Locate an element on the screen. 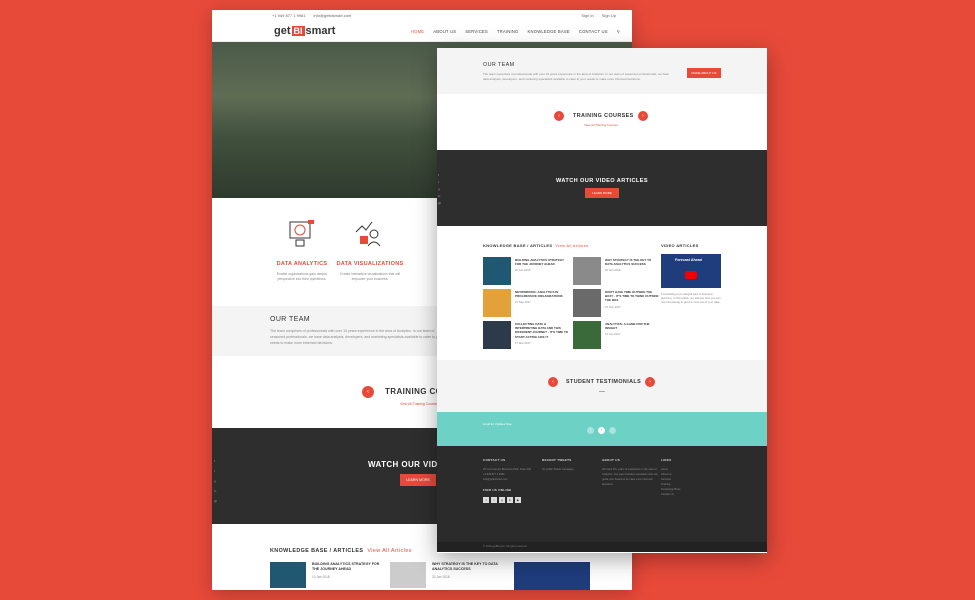  nav-knowledge-base: KNOWLEDGE BASE is located at coordinates (549, 31).